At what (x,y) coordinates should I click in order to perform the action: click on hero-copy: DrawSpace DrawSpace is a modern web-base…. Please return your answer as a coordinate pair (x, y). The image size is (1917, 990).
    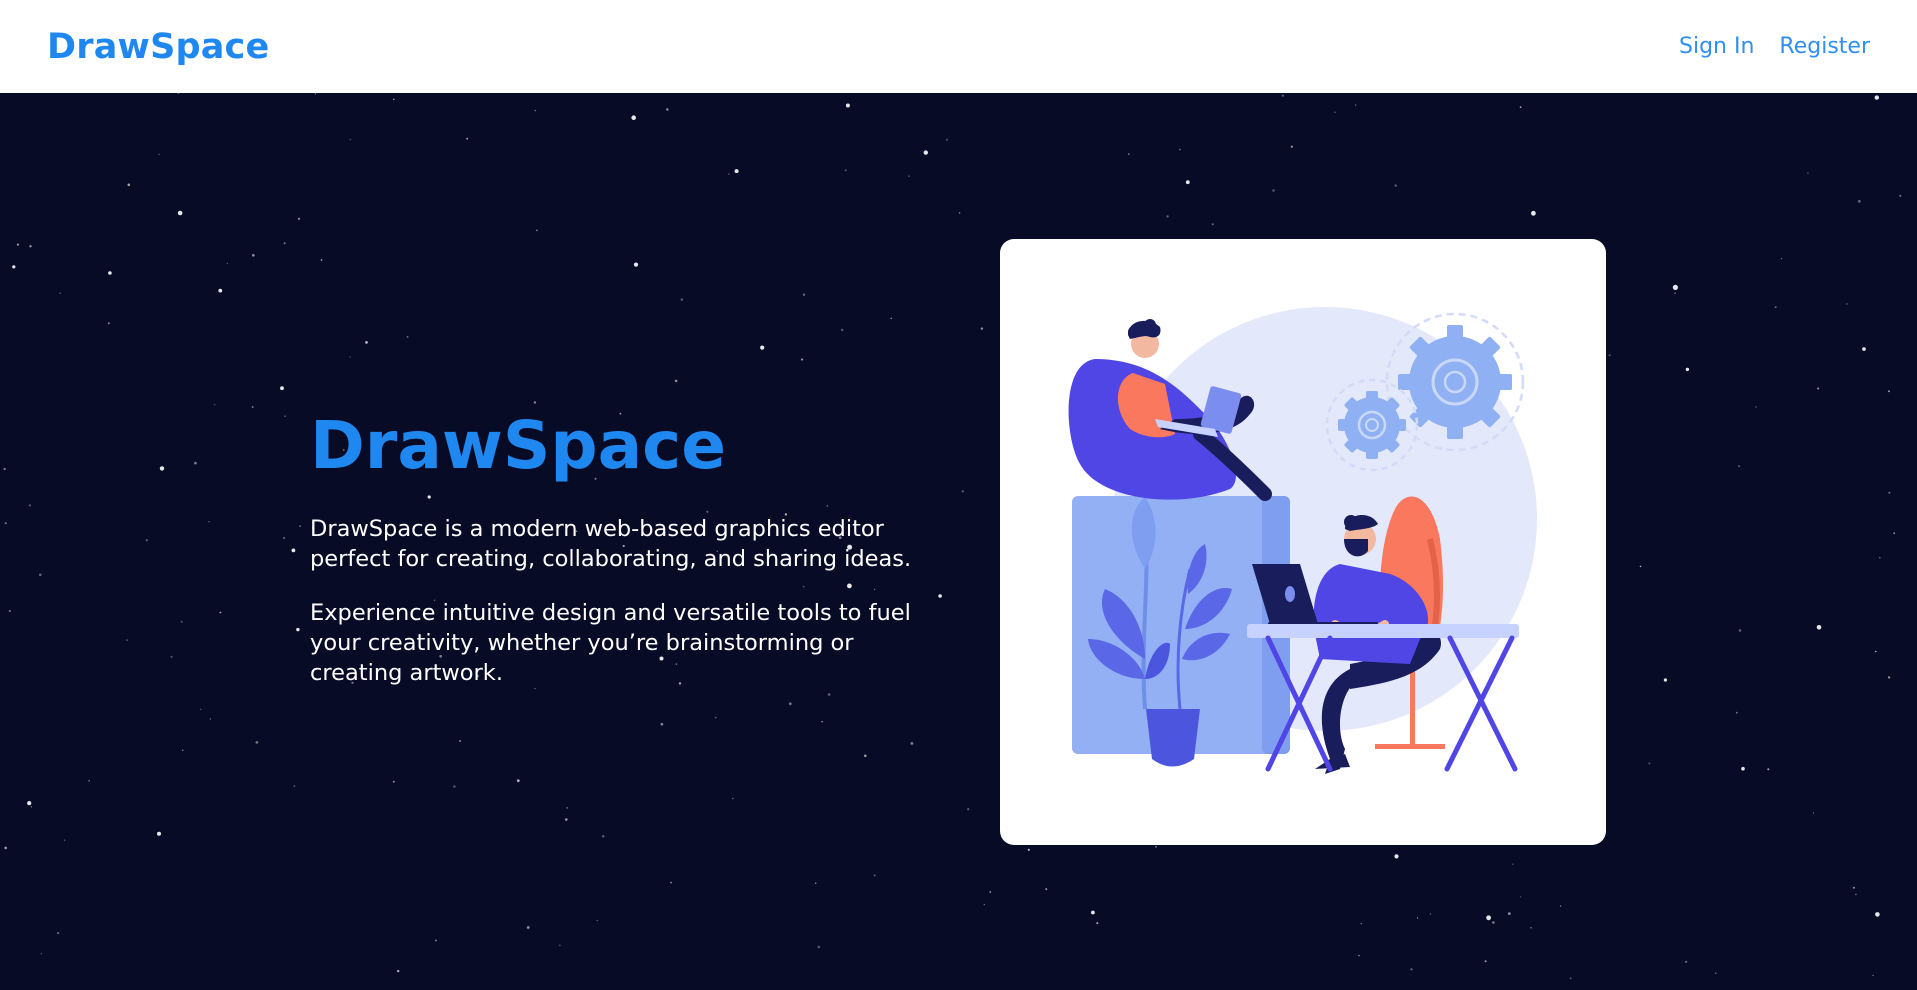
    Looking at the image, I should click on (615, 562).